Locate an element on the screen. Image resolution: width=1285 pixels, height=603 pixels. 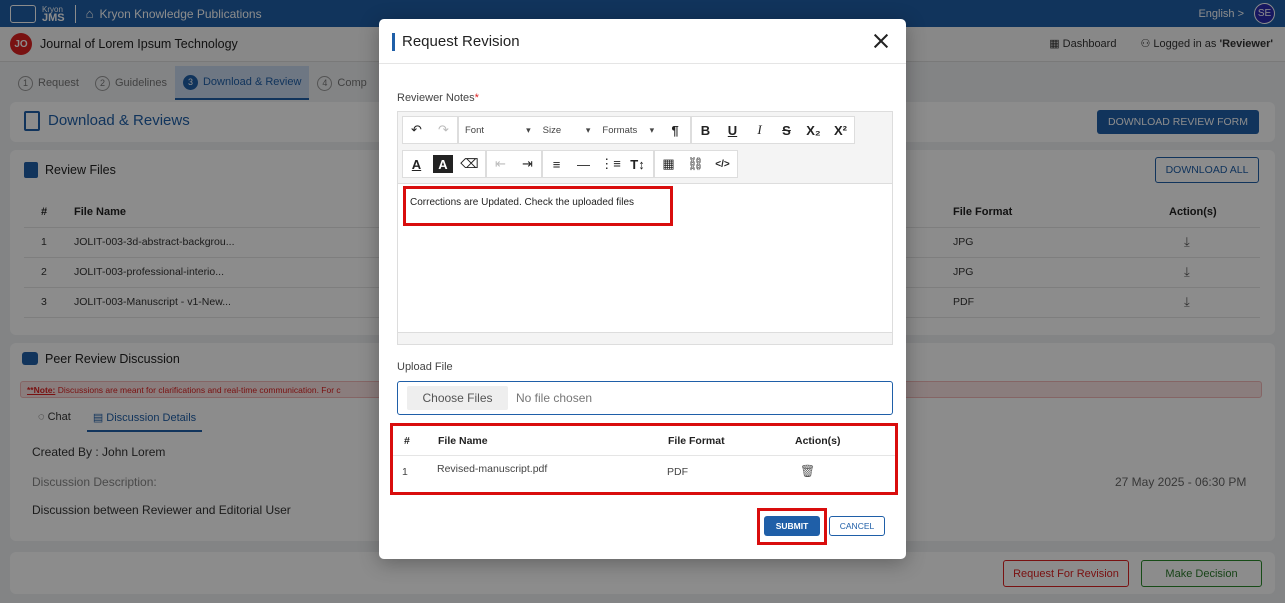
font-select: Font ▾ is located at coordinates (498, 130).